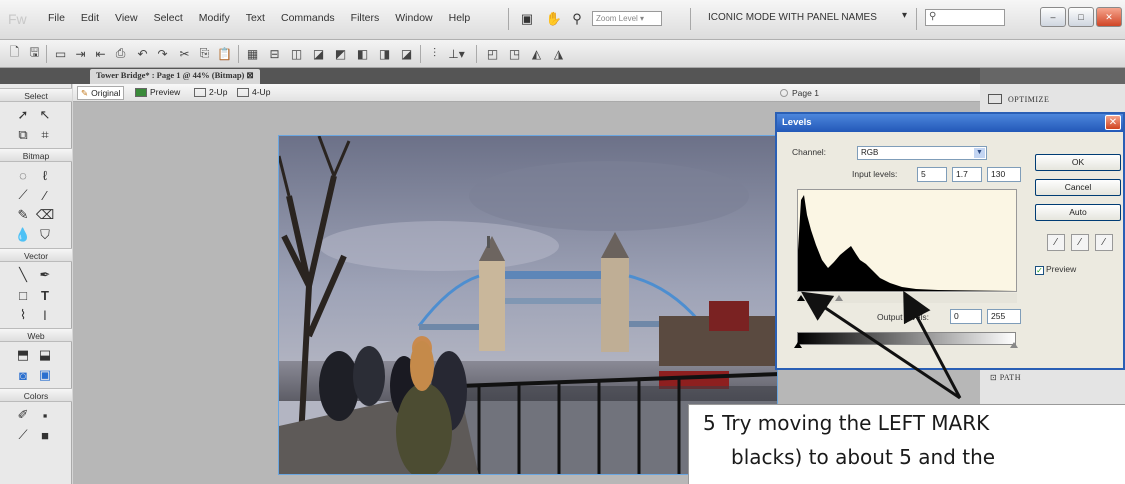  Describe the element at coordinates (554, 19) in the screenshot. I see `hand-tool-icon: ✋` at that location.